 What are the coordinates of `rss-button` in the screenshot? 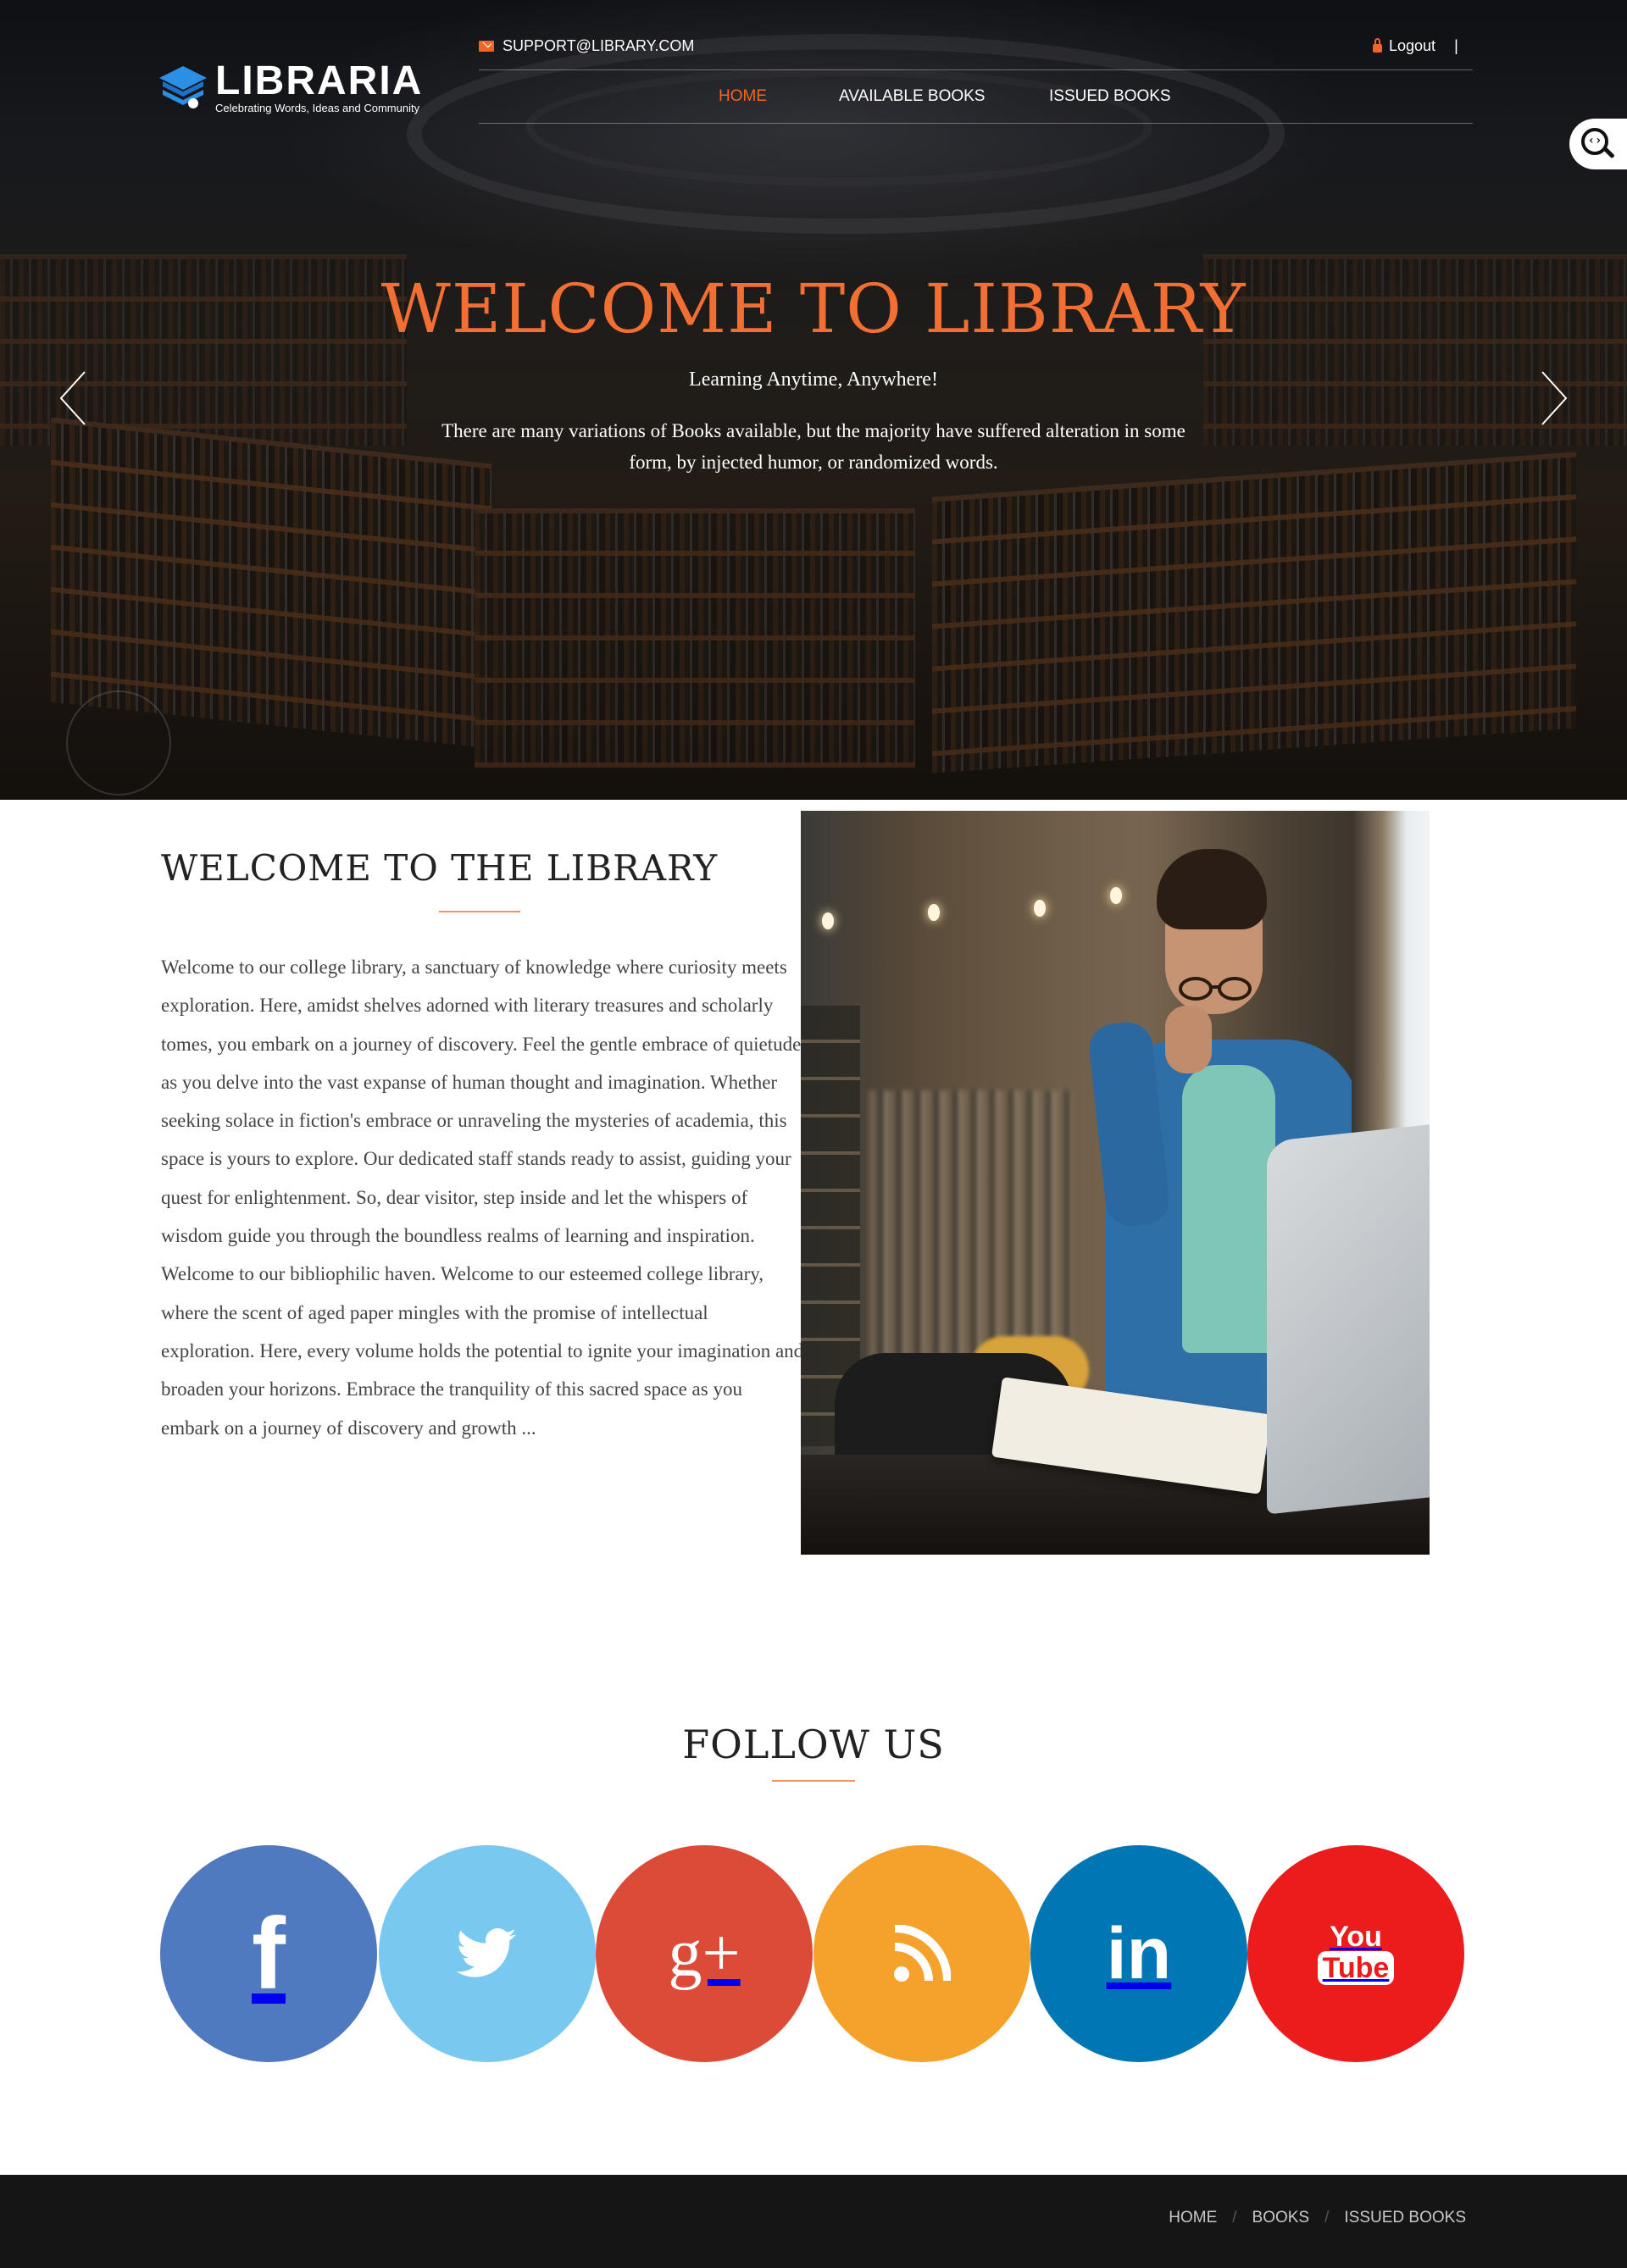 It's located at (922, 1954).